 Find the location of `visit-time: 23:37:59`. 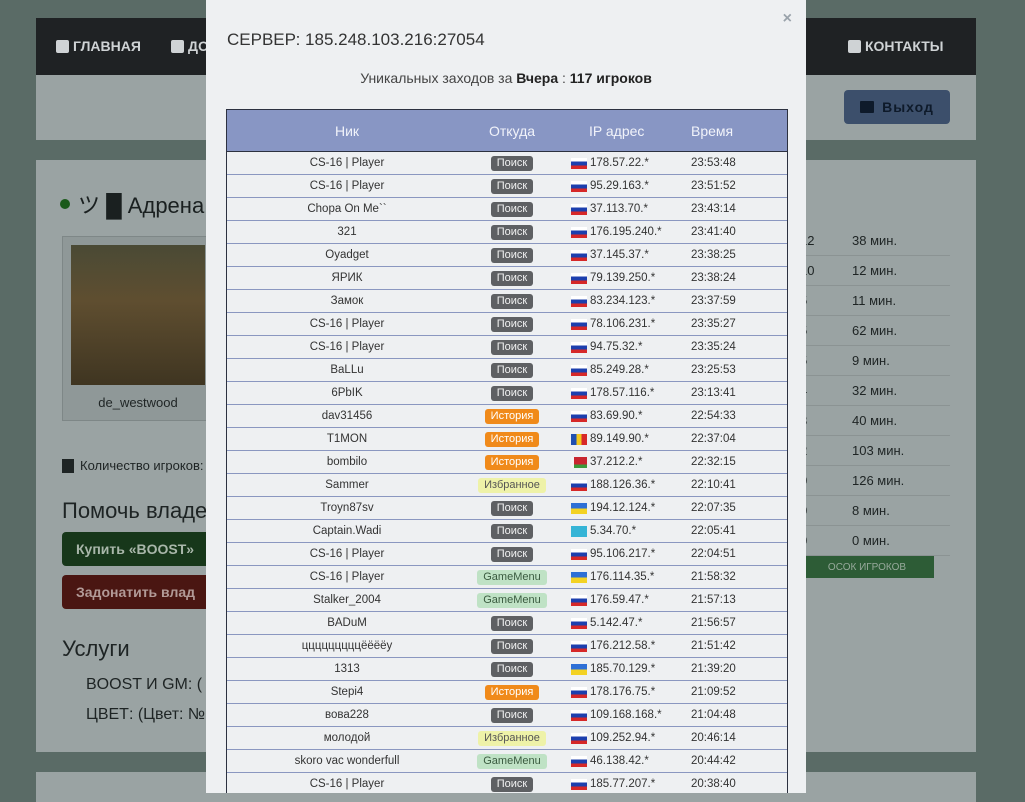

visit-time: 23:37:59 is located at coordinates (713, 301).